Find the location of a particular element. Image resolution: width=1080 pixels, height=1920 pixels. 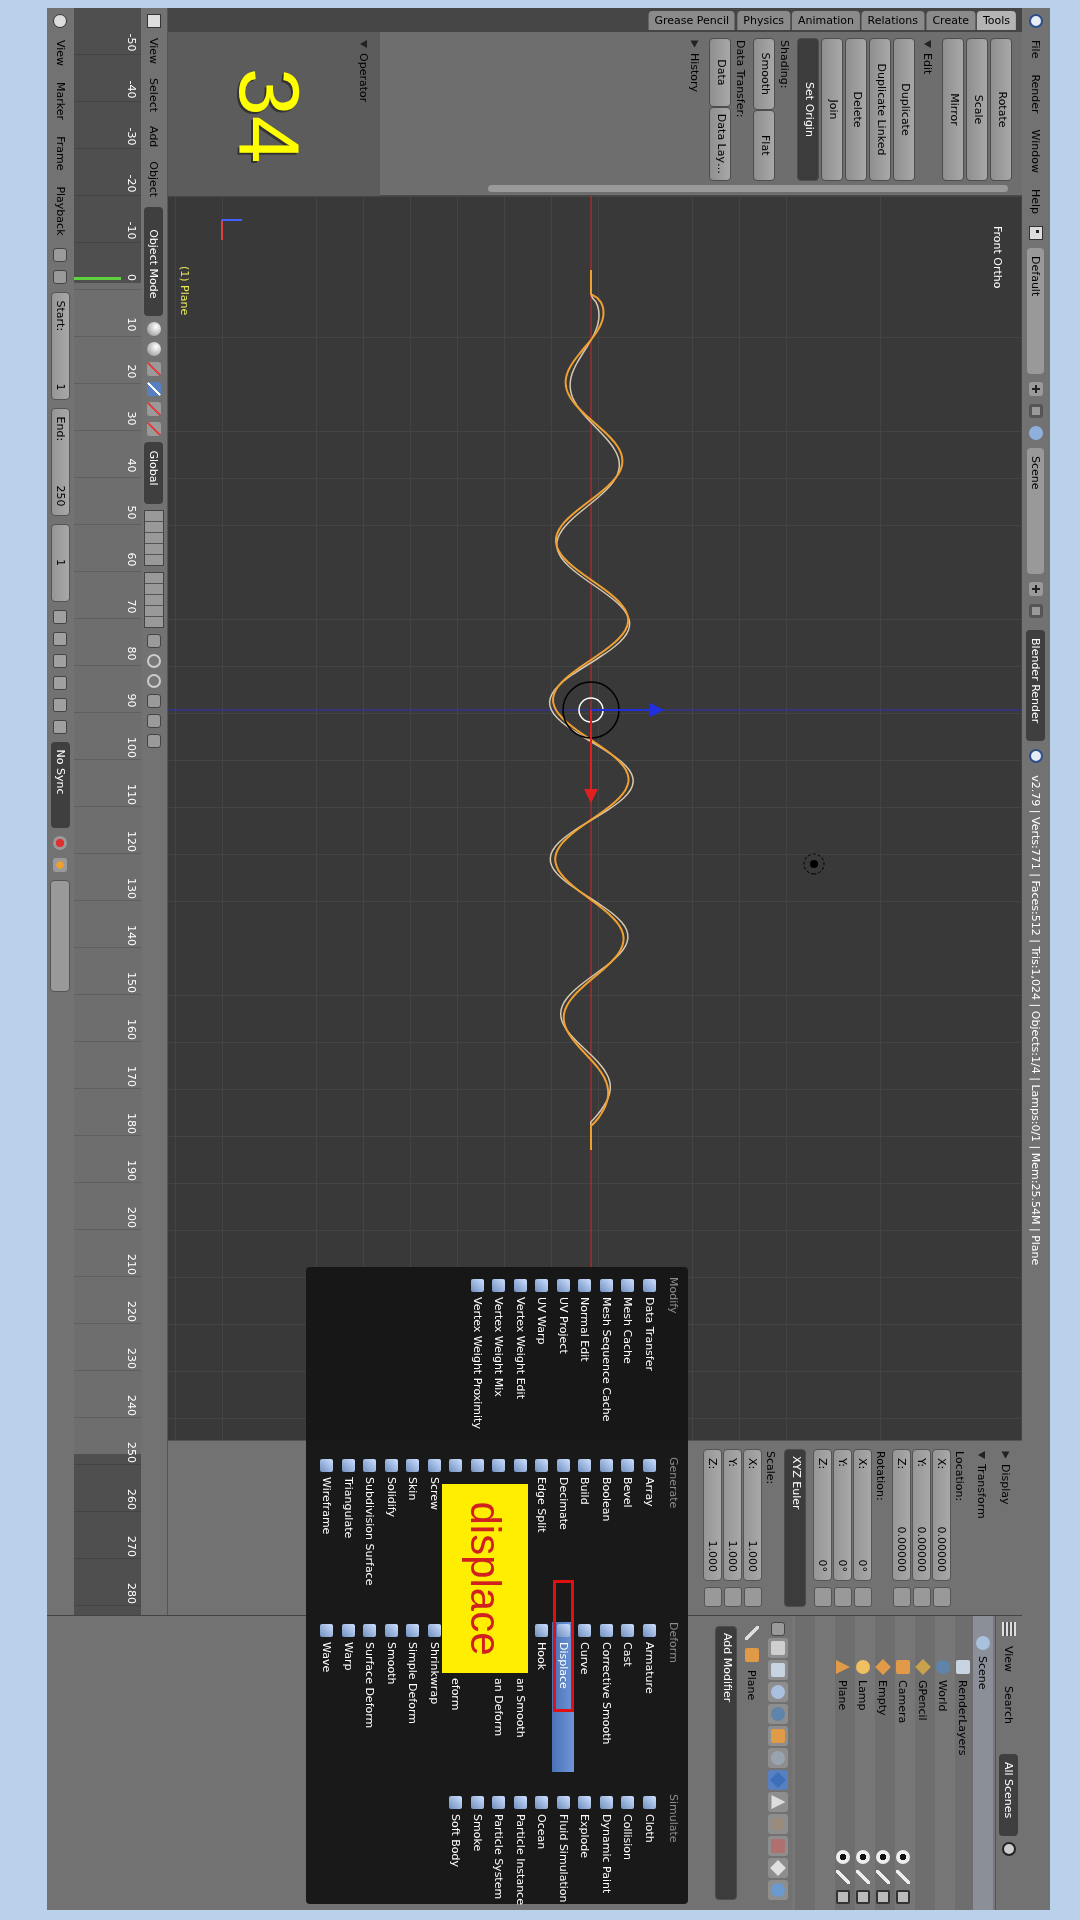

menu-item: Smoke is located at coordinates (477, 1823).